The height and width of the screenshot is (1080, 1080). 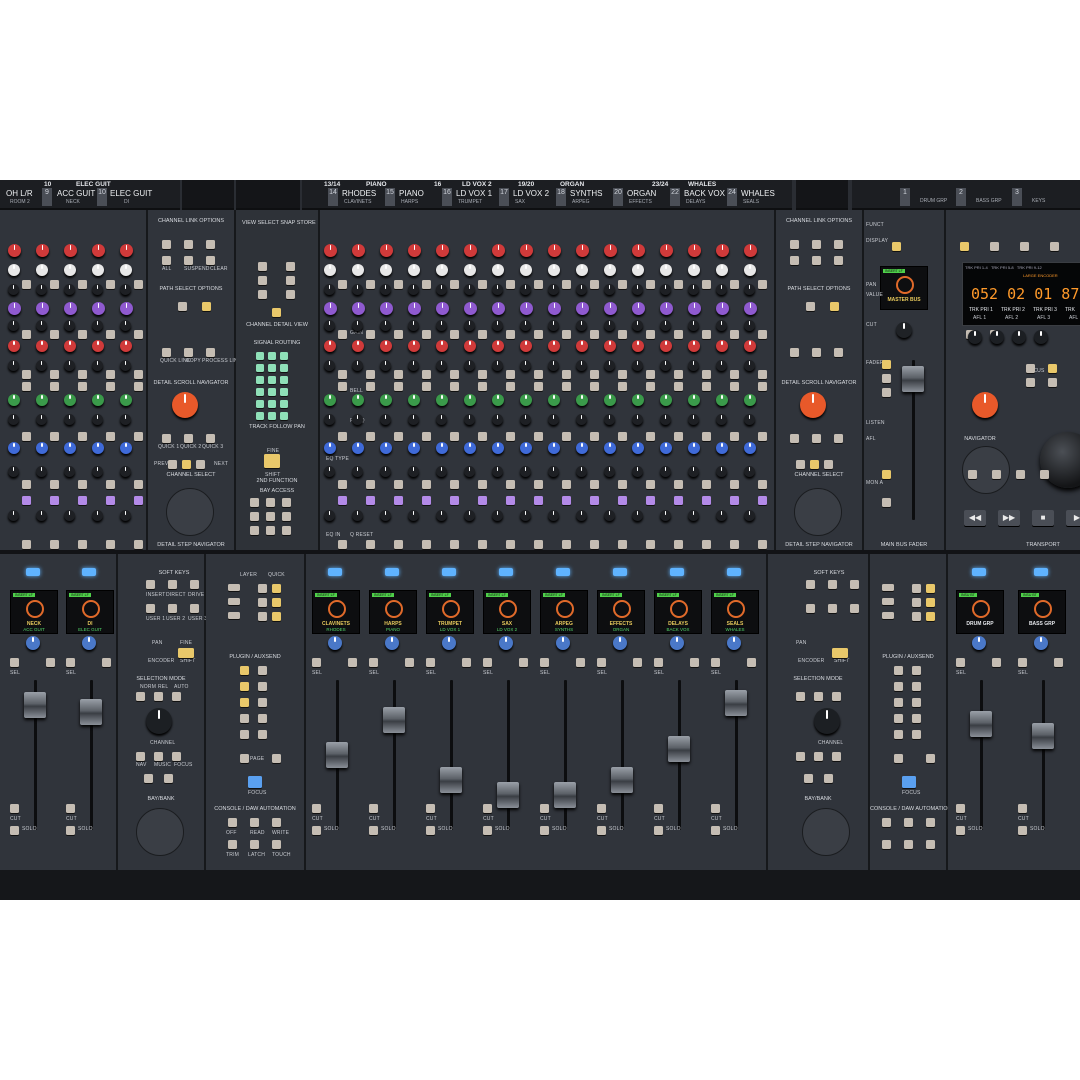 I want to click on strip-sel-button, so click(x=316, y=662).